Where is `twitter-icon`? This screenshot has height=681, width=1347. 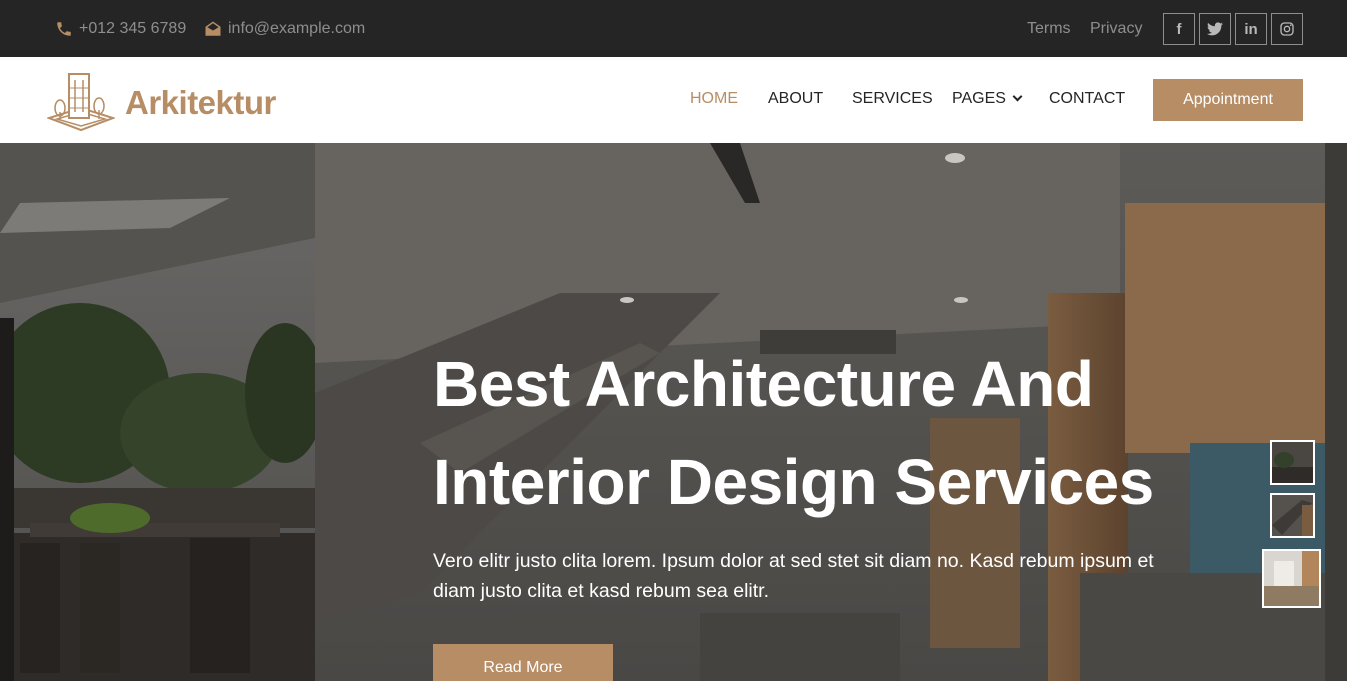
twitter-icon is located at coordinates (1215, 29).